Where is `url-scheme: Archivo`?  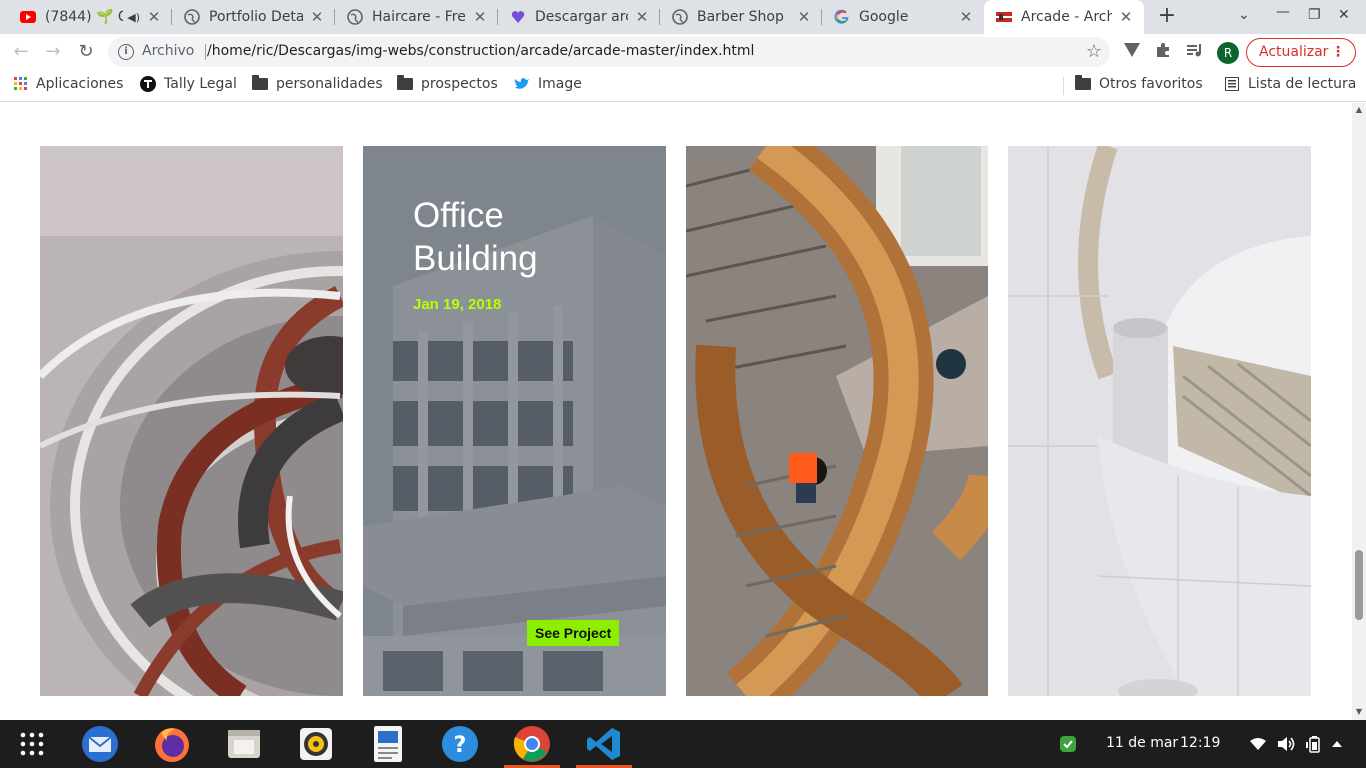
url-scheme: Archivo is located at coordinates (168, 51).